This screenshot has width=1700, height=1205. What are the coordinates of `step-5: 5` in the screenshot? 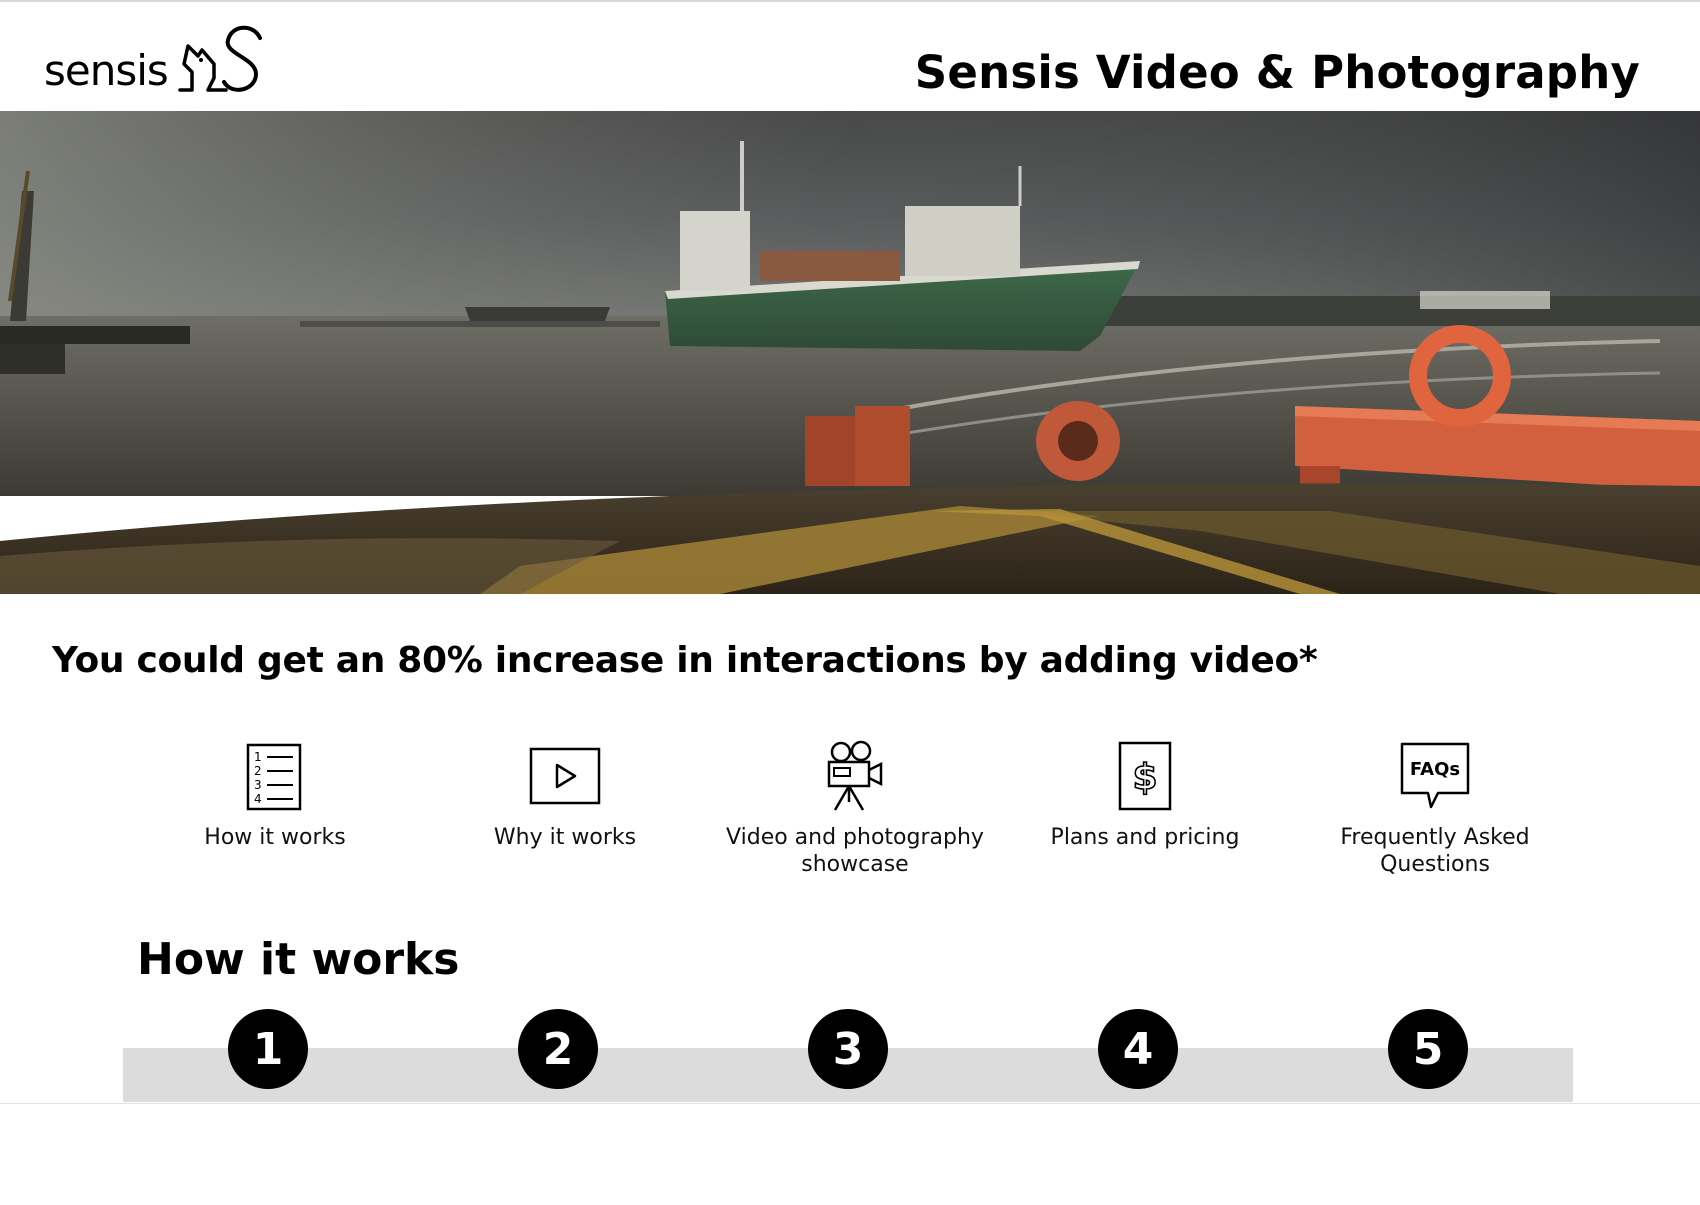 It's located at (1428, 1049).